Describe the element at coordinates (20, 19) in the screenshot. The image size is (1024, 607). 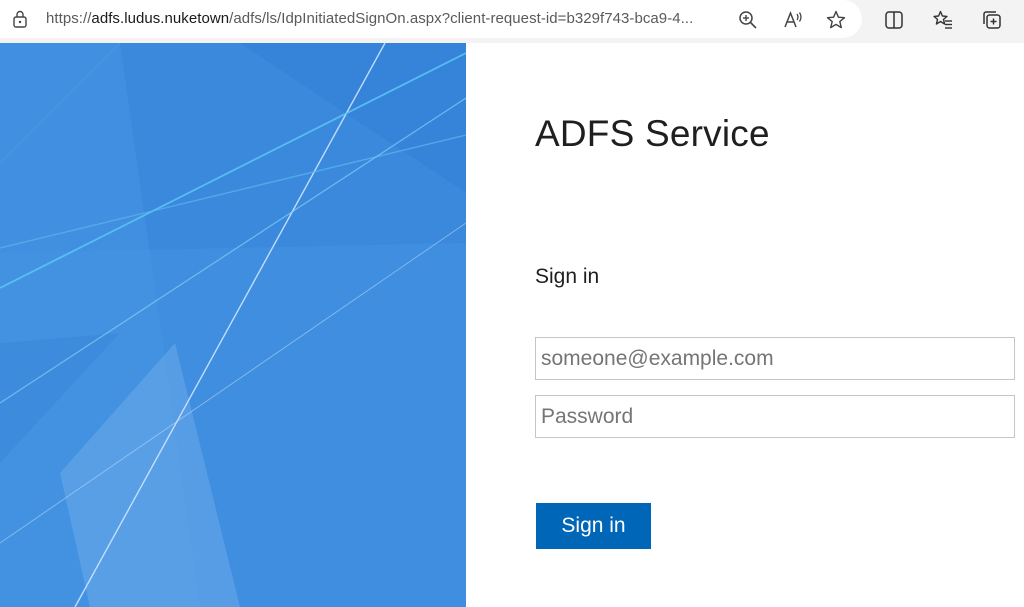
I see `lock-icon` at that location.